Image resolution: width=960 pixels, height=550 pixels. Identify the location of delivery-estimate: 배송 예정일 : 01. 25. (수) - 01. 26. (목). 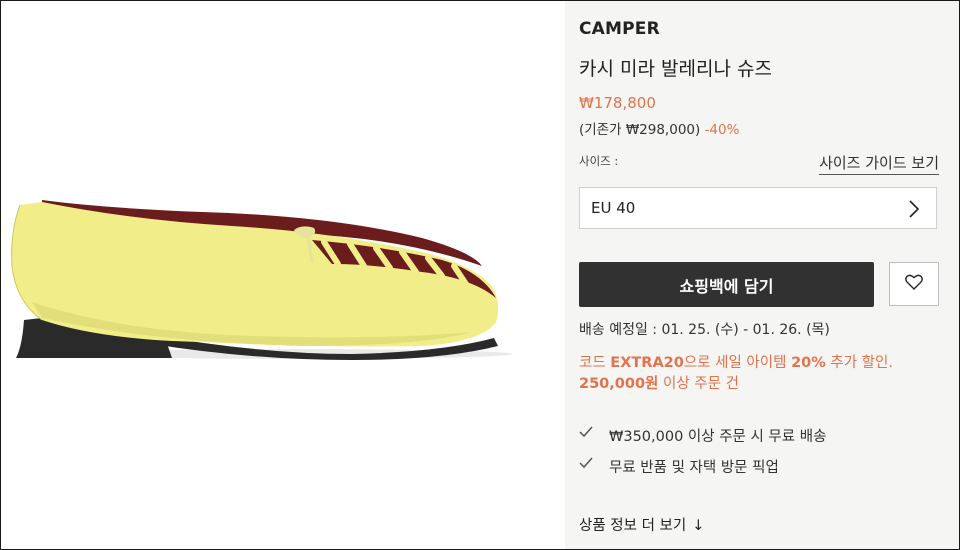
(704, 330).